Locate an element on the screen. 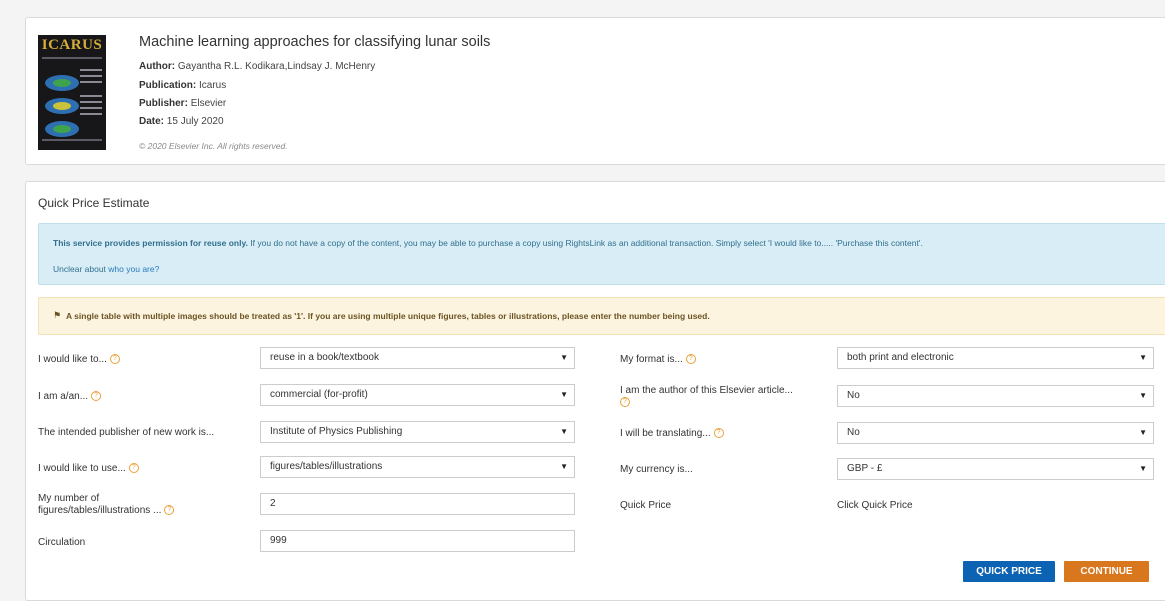 The height and width of the screenshot is (601, 1165). would-like-to-use-label: I would like to use...? is located at coordinates (88, 469).